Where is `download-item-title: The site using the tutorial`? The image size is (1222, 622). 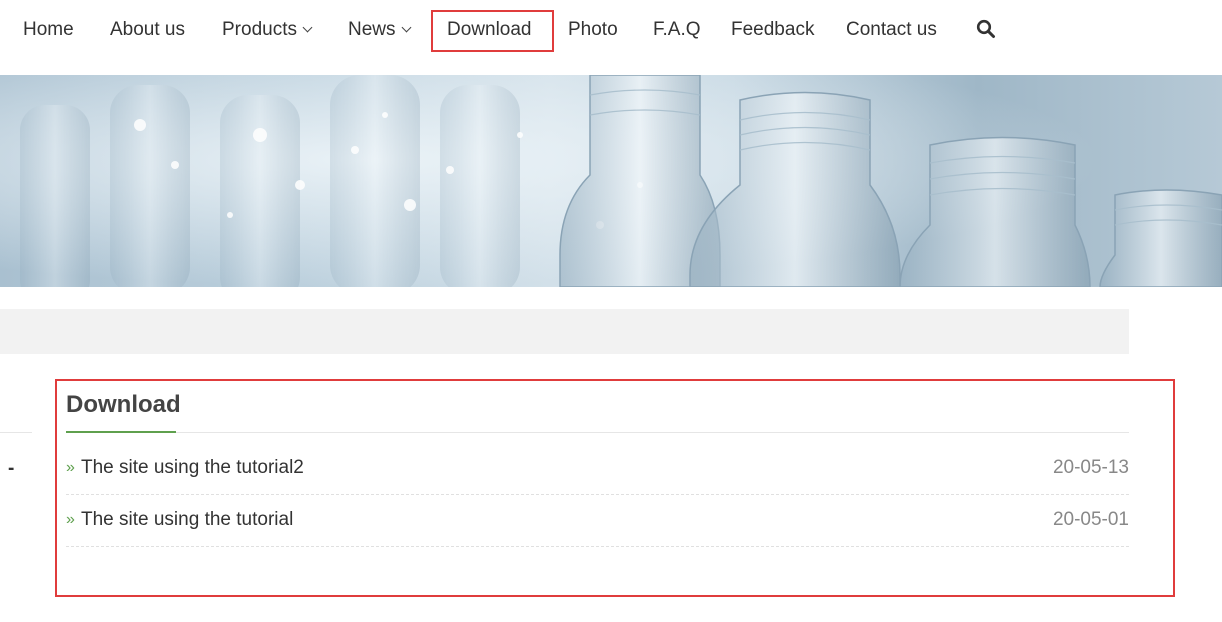 download-item-title: The site using the tutorial is located at coordinates (187, 520).